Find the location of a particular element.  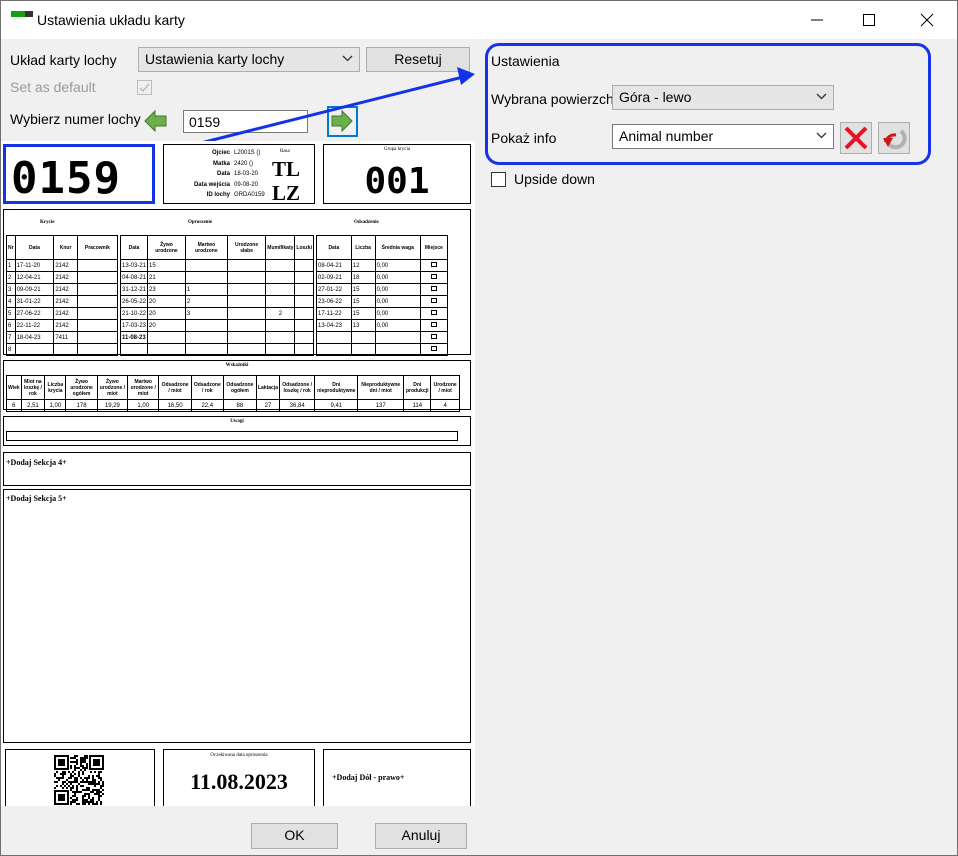

stat-value: 19,29 is located at coordinates (112, 405).